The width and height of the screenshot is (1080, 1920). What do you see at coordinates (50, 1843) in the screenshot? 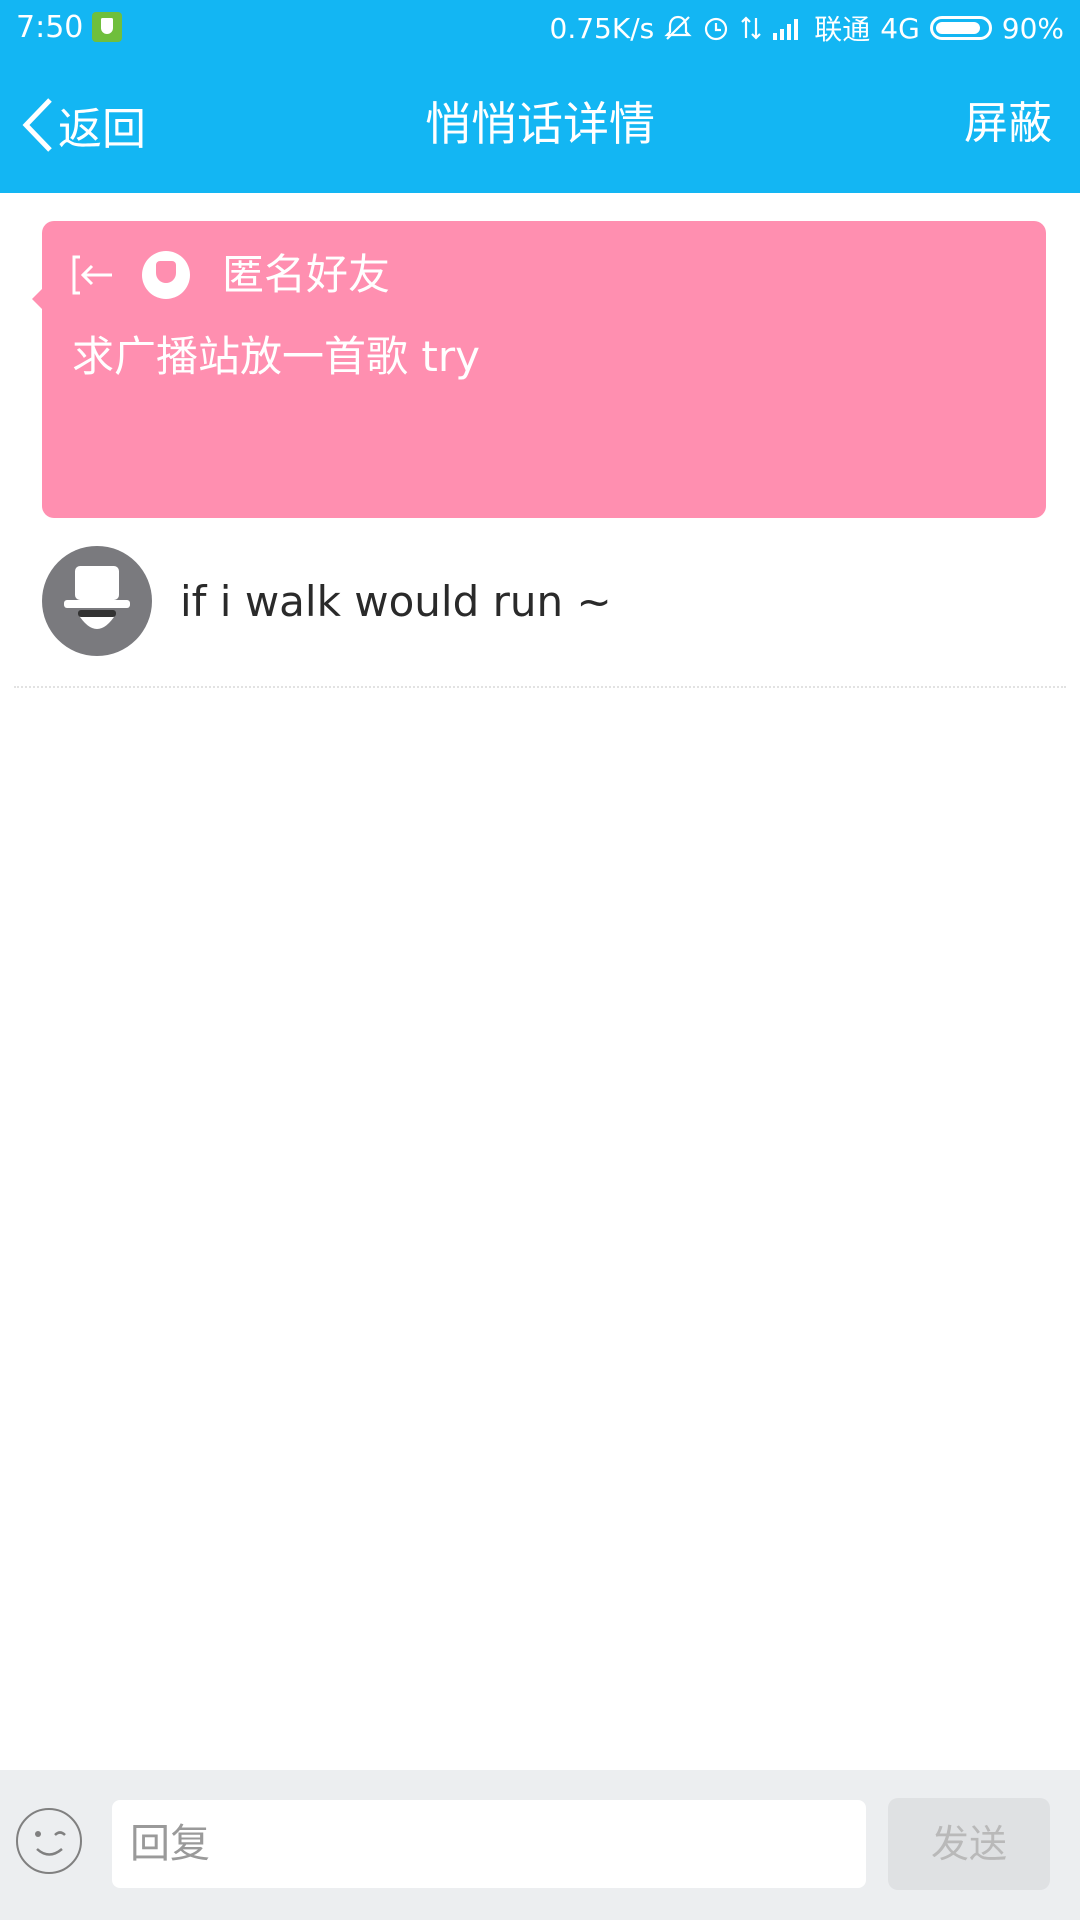
I see `wink-face-icon` at bounding box center [50, 1843].